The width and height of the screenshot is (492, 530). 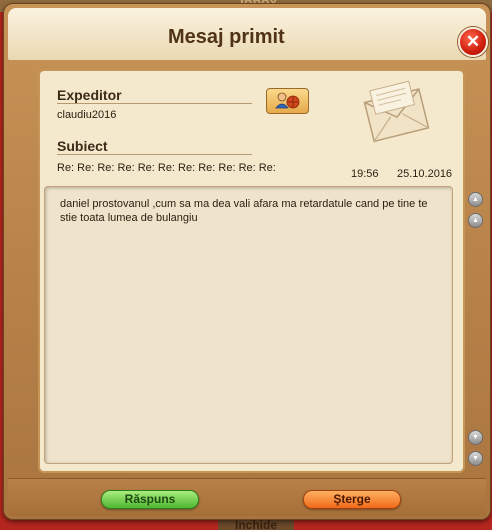 What do you see at coordinates (154, 154) in the screenshot?
I see `subject-divider` at bounding box center [154, 154].